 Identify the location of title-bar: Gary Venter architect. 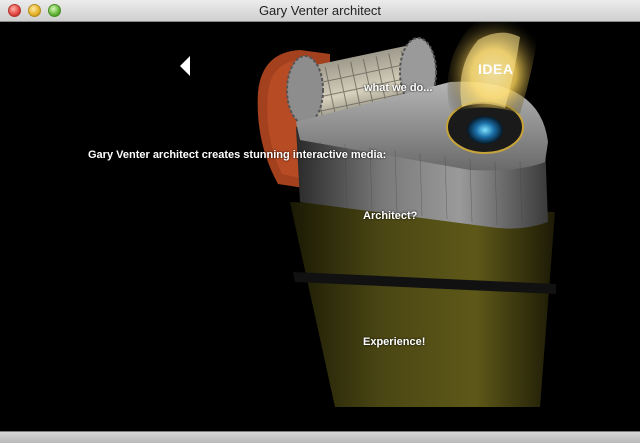
(320, 11).